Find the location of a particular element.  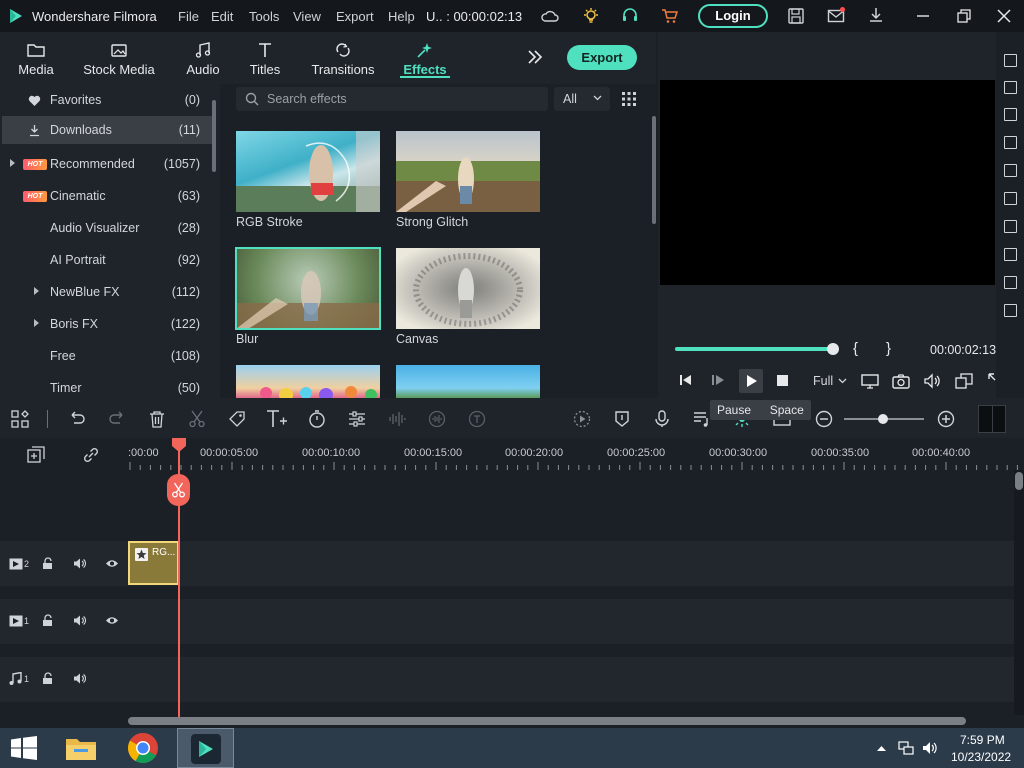

tab-effects: Effects is located at coordinates (425, 58).